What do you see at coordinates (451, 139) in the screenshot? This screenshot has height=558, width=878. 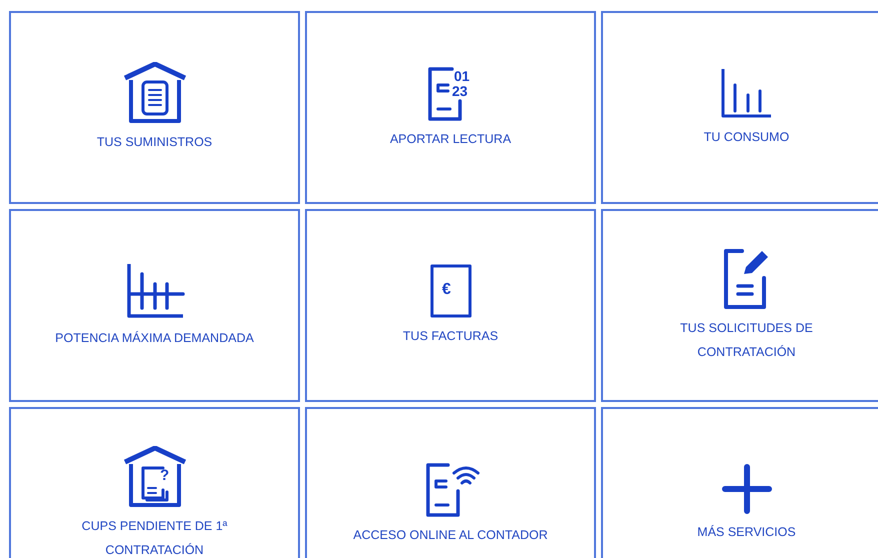 I see `tile-label: APORTAR LECTURA` at bounding box center [451, 139].